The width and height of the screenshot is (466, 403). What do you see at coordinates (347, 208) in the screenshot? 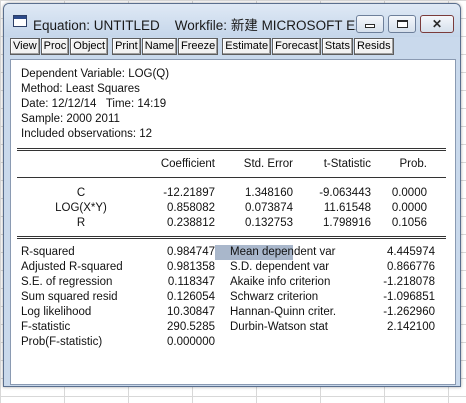
I see `t-stat-value: 11.61548` at bounding box center [347, 208].